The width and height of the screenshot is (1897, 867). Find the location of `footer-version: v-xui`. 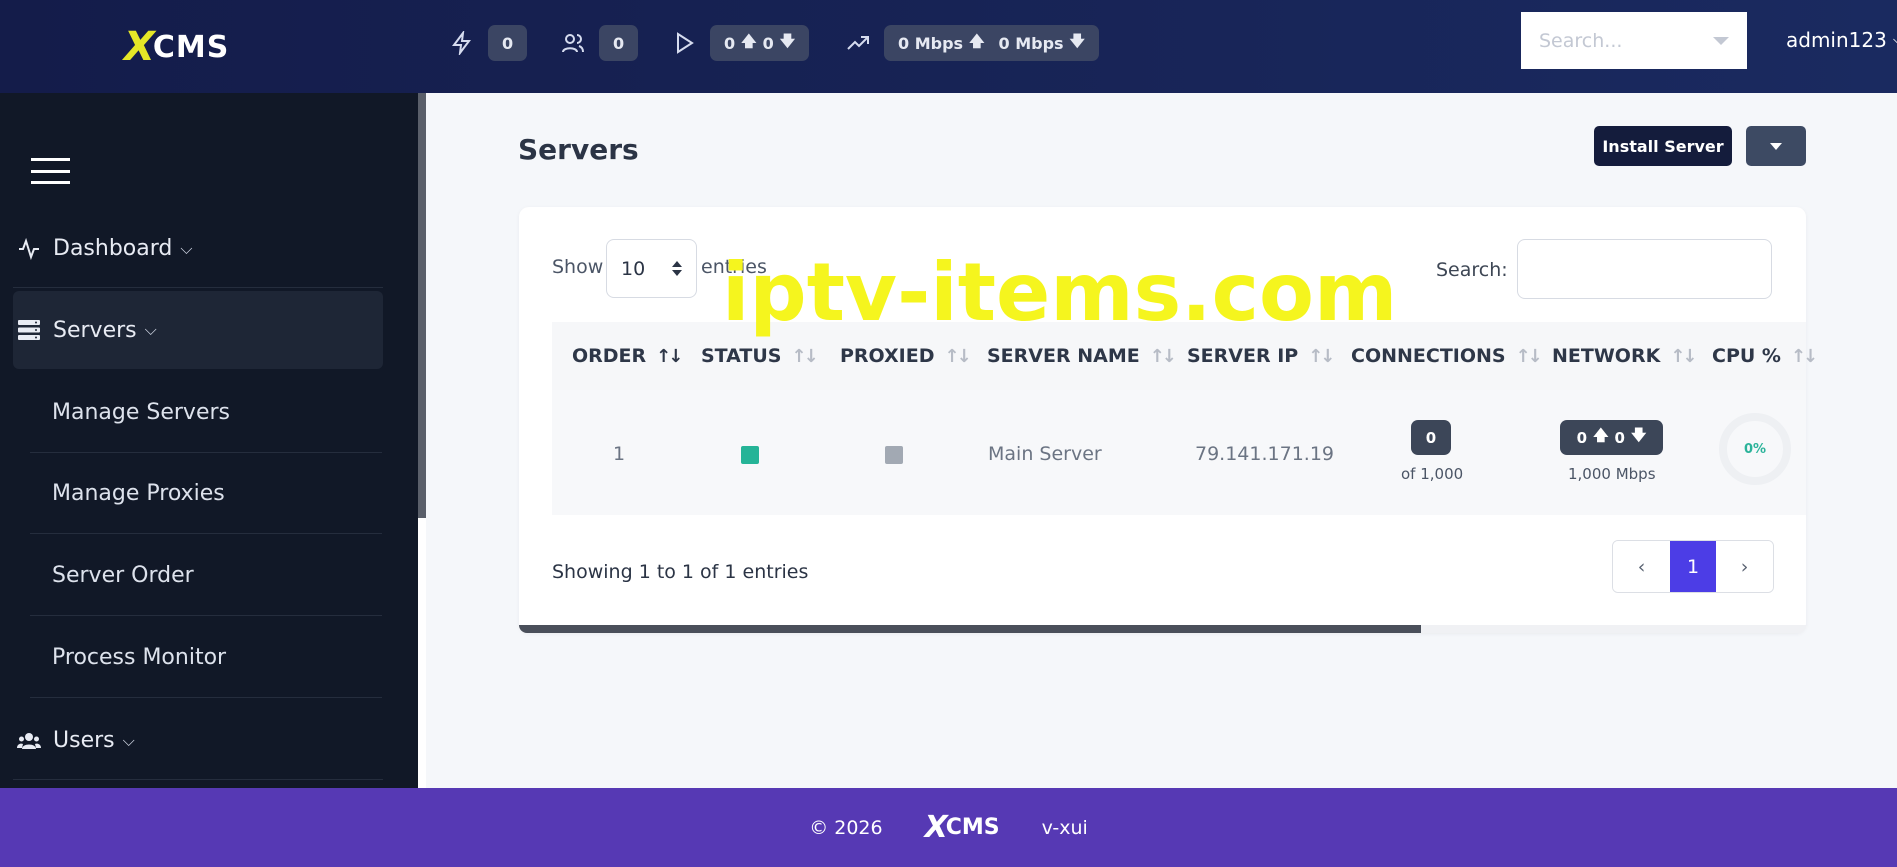

footer-version: v-xui is located at coordinates (1064, 827).